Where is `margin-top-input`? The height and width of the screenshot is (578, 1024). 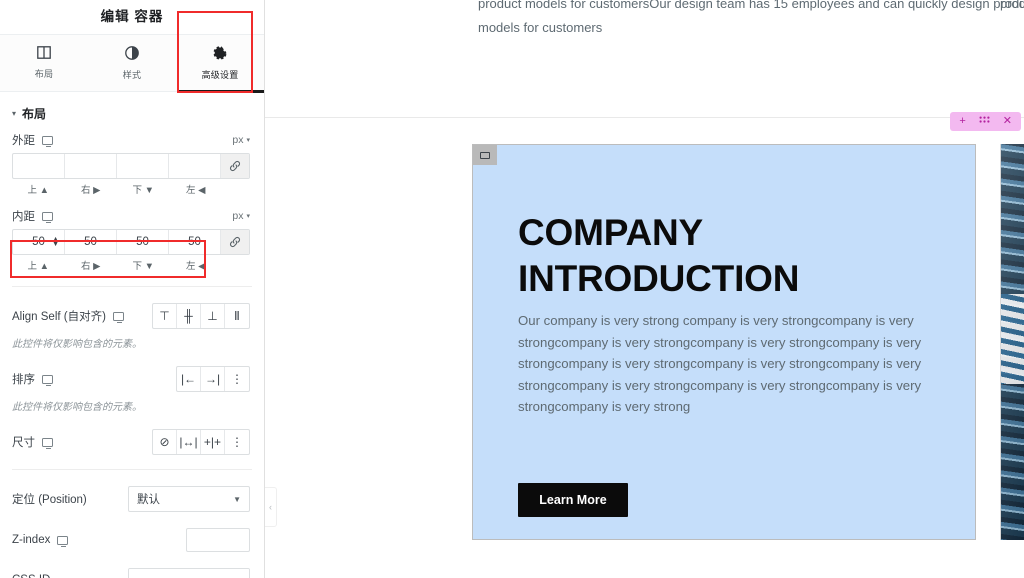
margin-top-input is located at coordinates (38, 166).